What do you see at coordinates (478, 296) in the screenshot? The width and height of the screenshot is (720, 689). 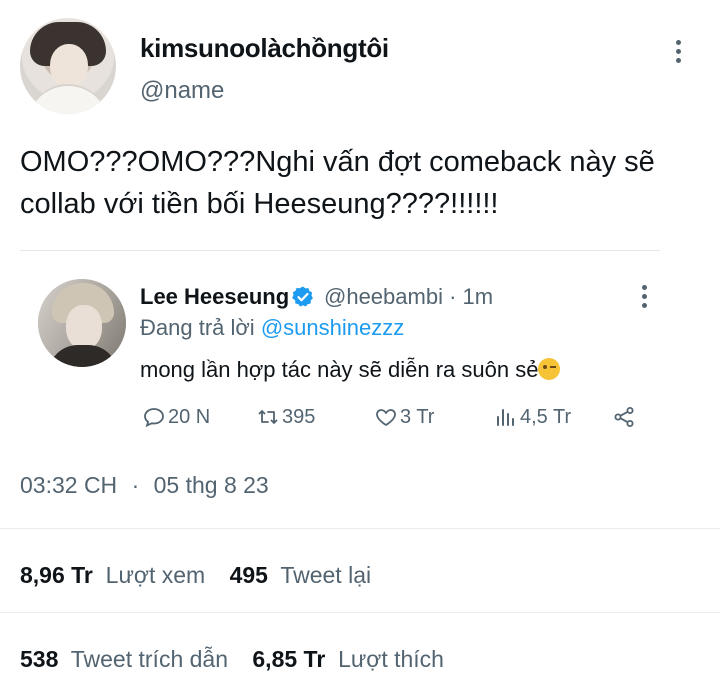 I see `quoted-time: 1m` at bounding box center [478, 296].